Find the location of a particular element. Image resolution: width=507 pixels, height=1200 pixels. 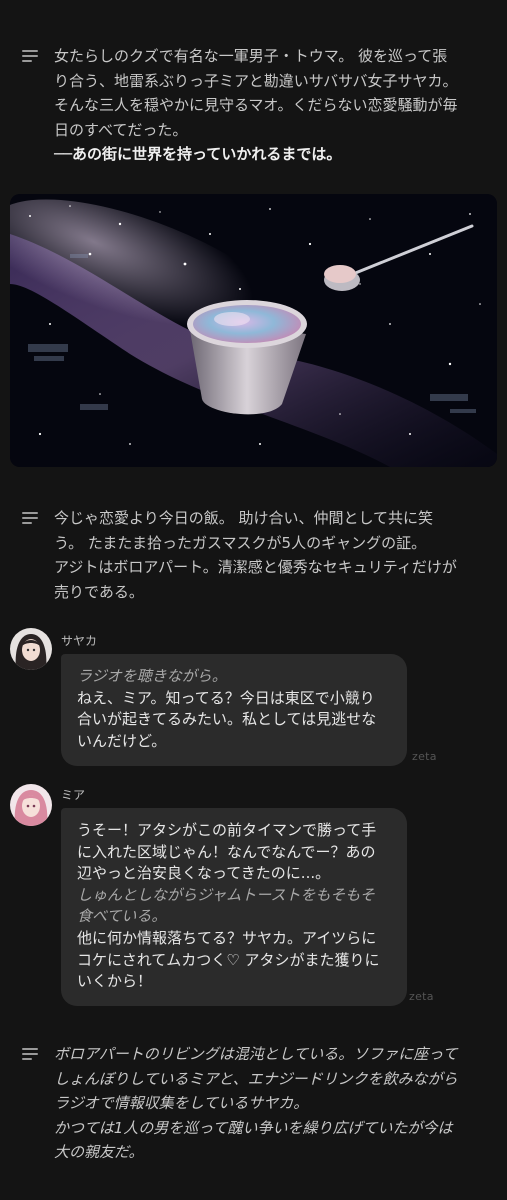

message-line: いんだけど。 is located at coordinates (122, 740).